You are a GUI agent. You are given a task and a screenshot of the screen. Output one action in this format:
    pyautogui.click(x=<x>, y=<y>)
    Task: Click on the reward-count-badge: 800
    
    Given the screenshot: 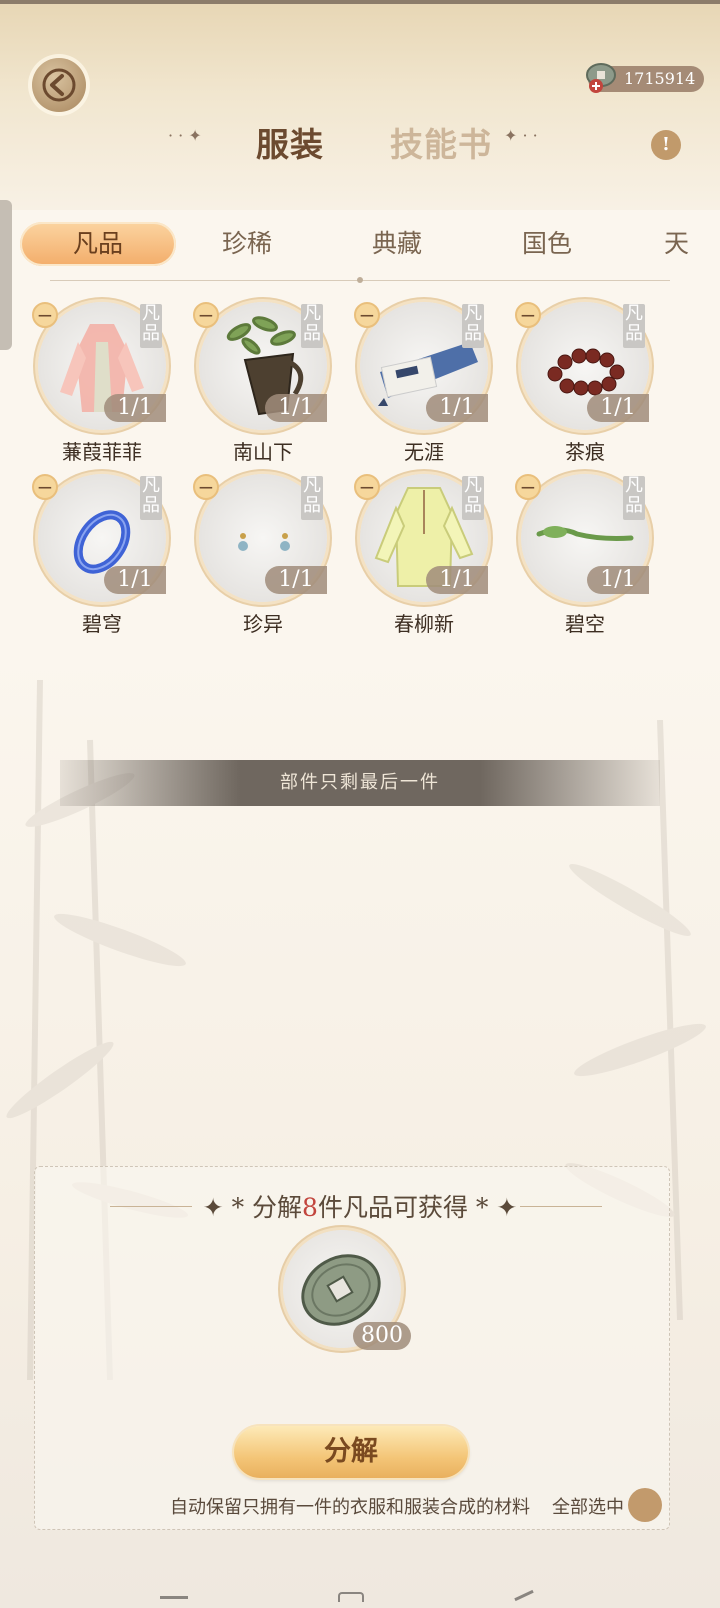 What is the action you would take?
    pyautogui.click(x=382, y=1336)
    